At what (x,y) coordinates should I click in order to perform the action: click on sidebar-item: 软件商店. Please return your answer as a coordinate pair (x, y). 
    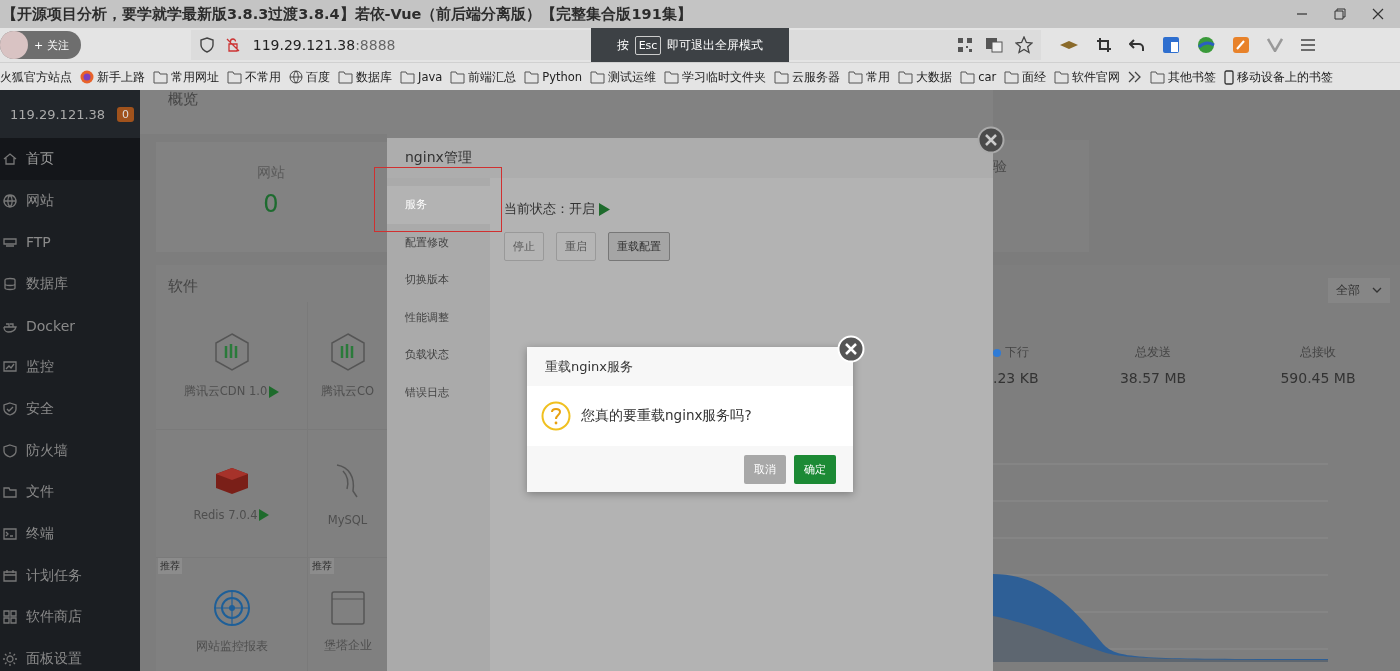
    Looking at the image, I should click on (70, 617).